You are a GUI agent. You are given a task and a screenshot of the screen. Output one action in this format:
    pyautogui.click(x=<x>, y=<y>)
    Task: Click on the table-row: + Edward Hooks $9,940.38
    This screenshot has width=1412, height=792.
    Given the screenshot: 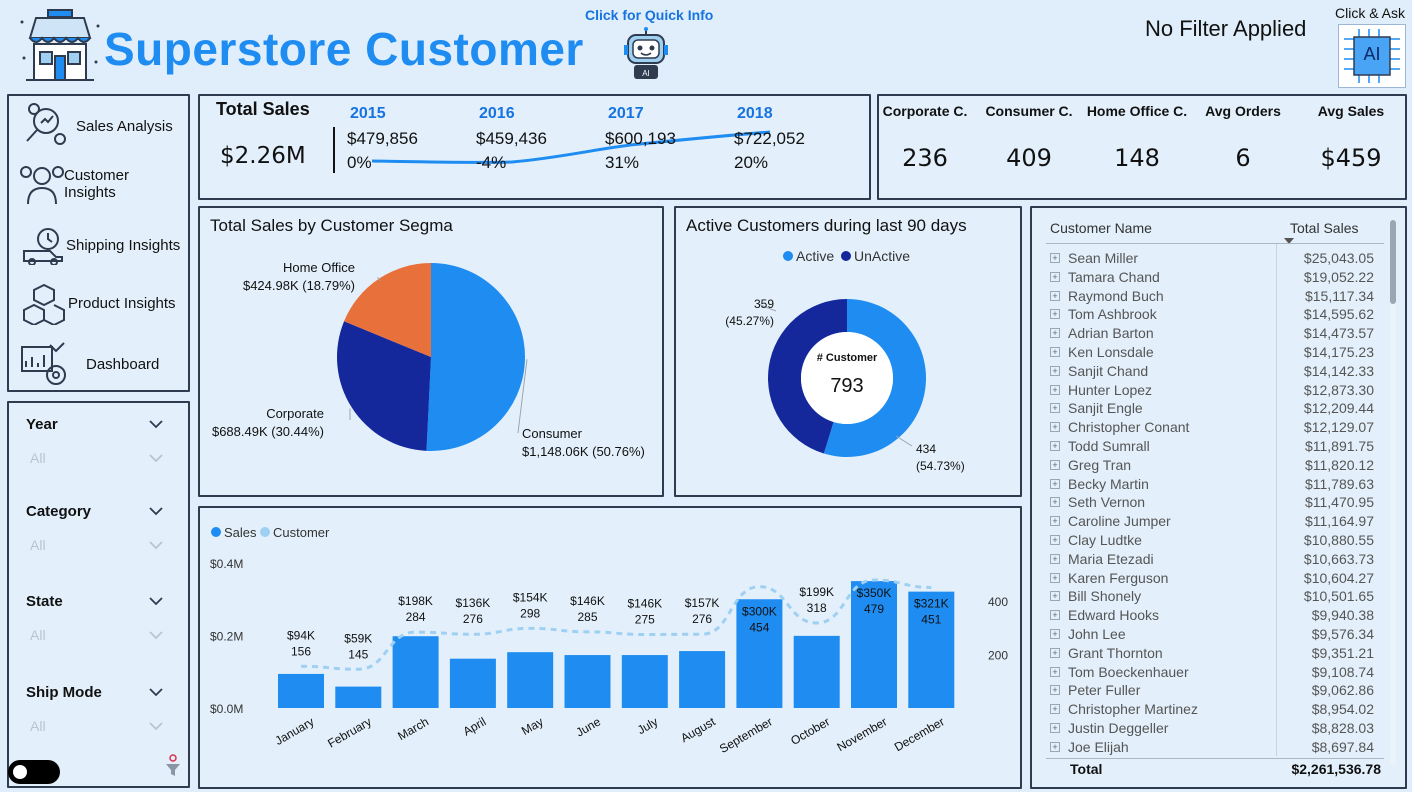 What is the action you would take?
    pyautogui.click(x=1207, y=616)
    